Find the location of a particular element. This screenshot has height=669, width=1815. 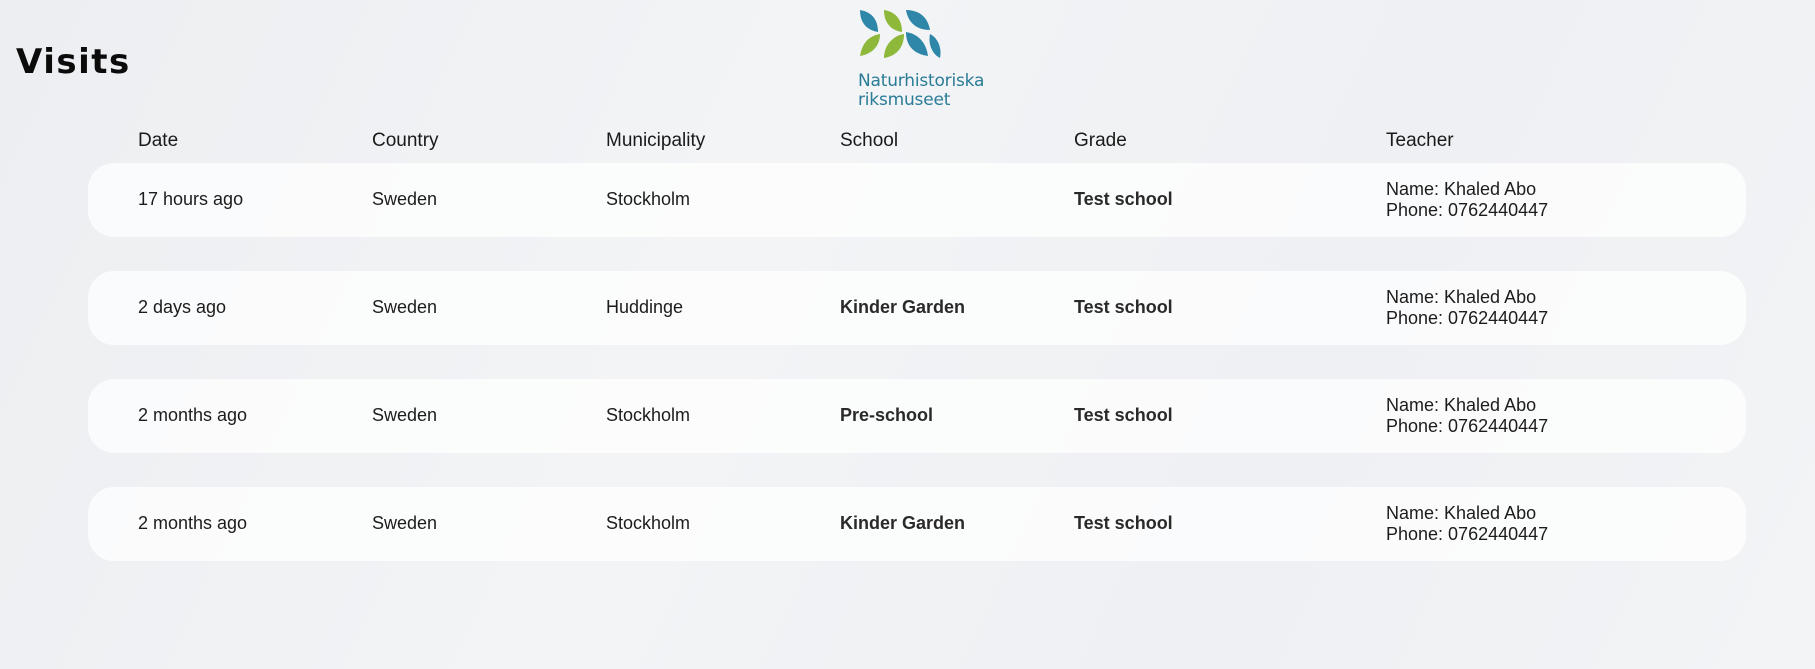

header-school: School is located at coordinates (869, 140).